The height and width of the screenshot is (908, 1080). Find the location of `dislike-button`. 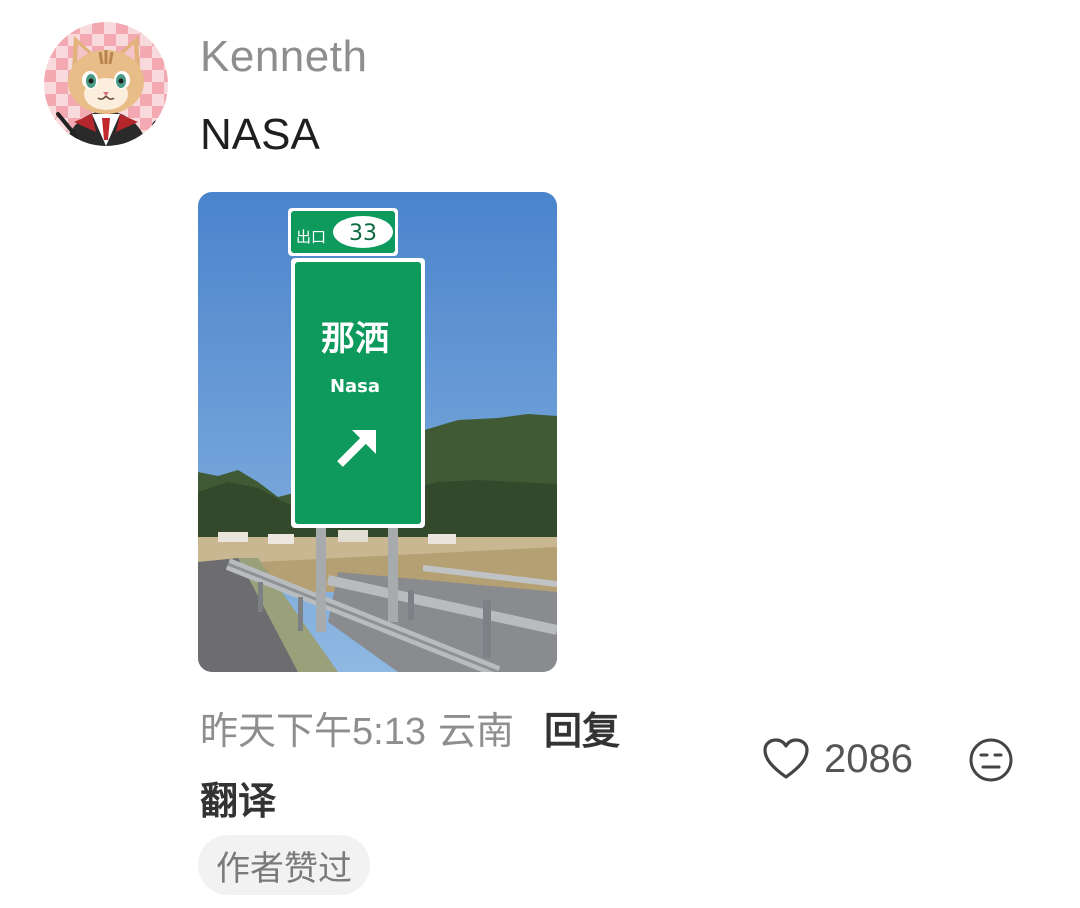

dislike-button is located at coordinates (991, 760).